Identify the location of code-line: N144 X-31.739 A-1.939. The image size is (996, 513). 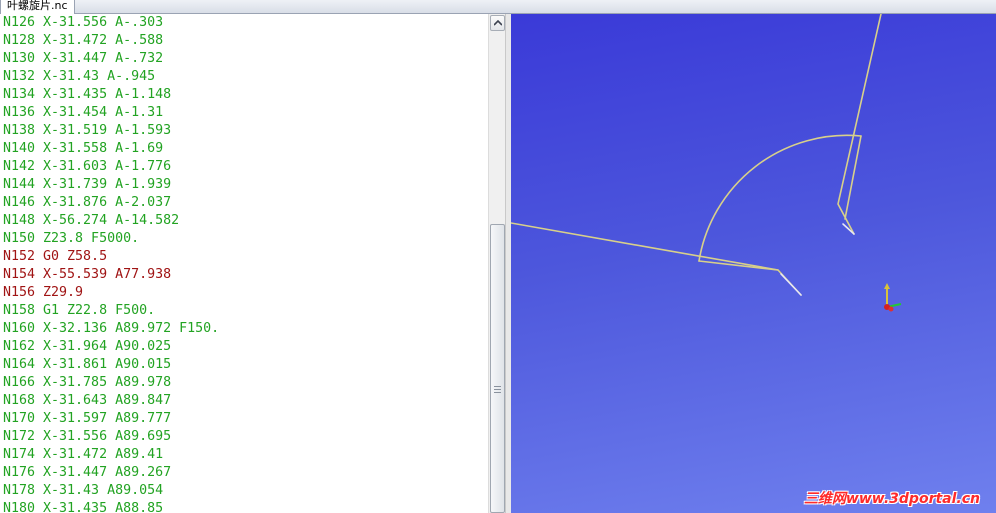
(87, 184).